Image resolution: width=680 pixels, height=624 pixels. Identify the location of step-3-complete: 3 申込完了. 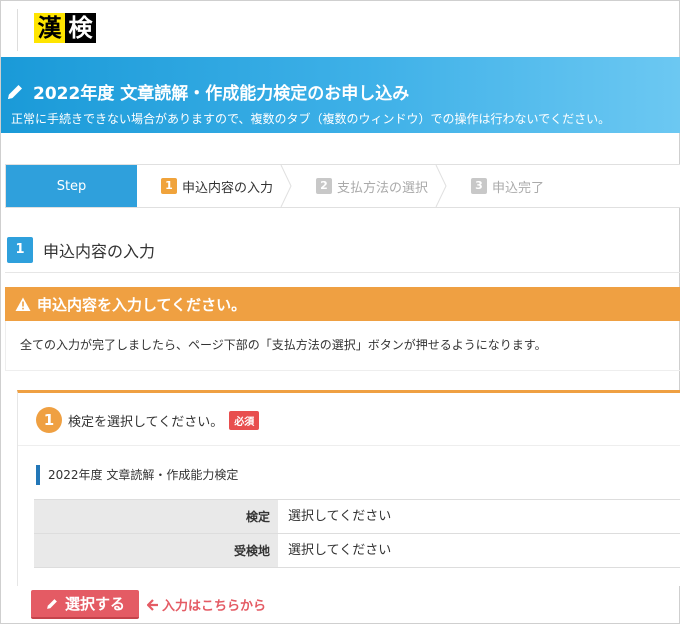
(524, 186).